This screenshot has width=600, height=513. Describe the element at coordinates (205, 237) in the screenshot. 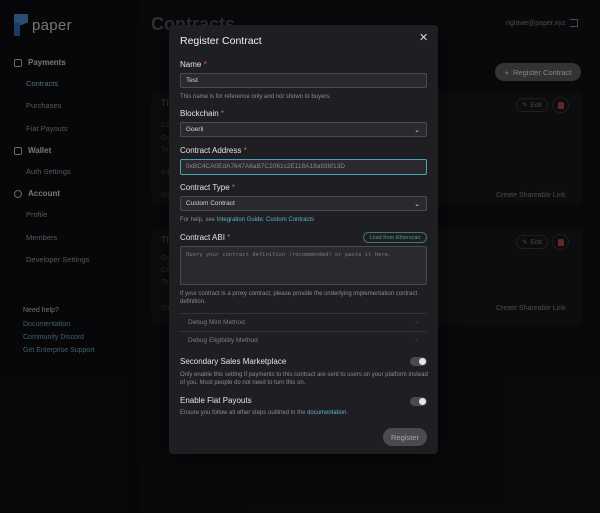

I see `contract-abi-label: Contract ABI *` at that location.